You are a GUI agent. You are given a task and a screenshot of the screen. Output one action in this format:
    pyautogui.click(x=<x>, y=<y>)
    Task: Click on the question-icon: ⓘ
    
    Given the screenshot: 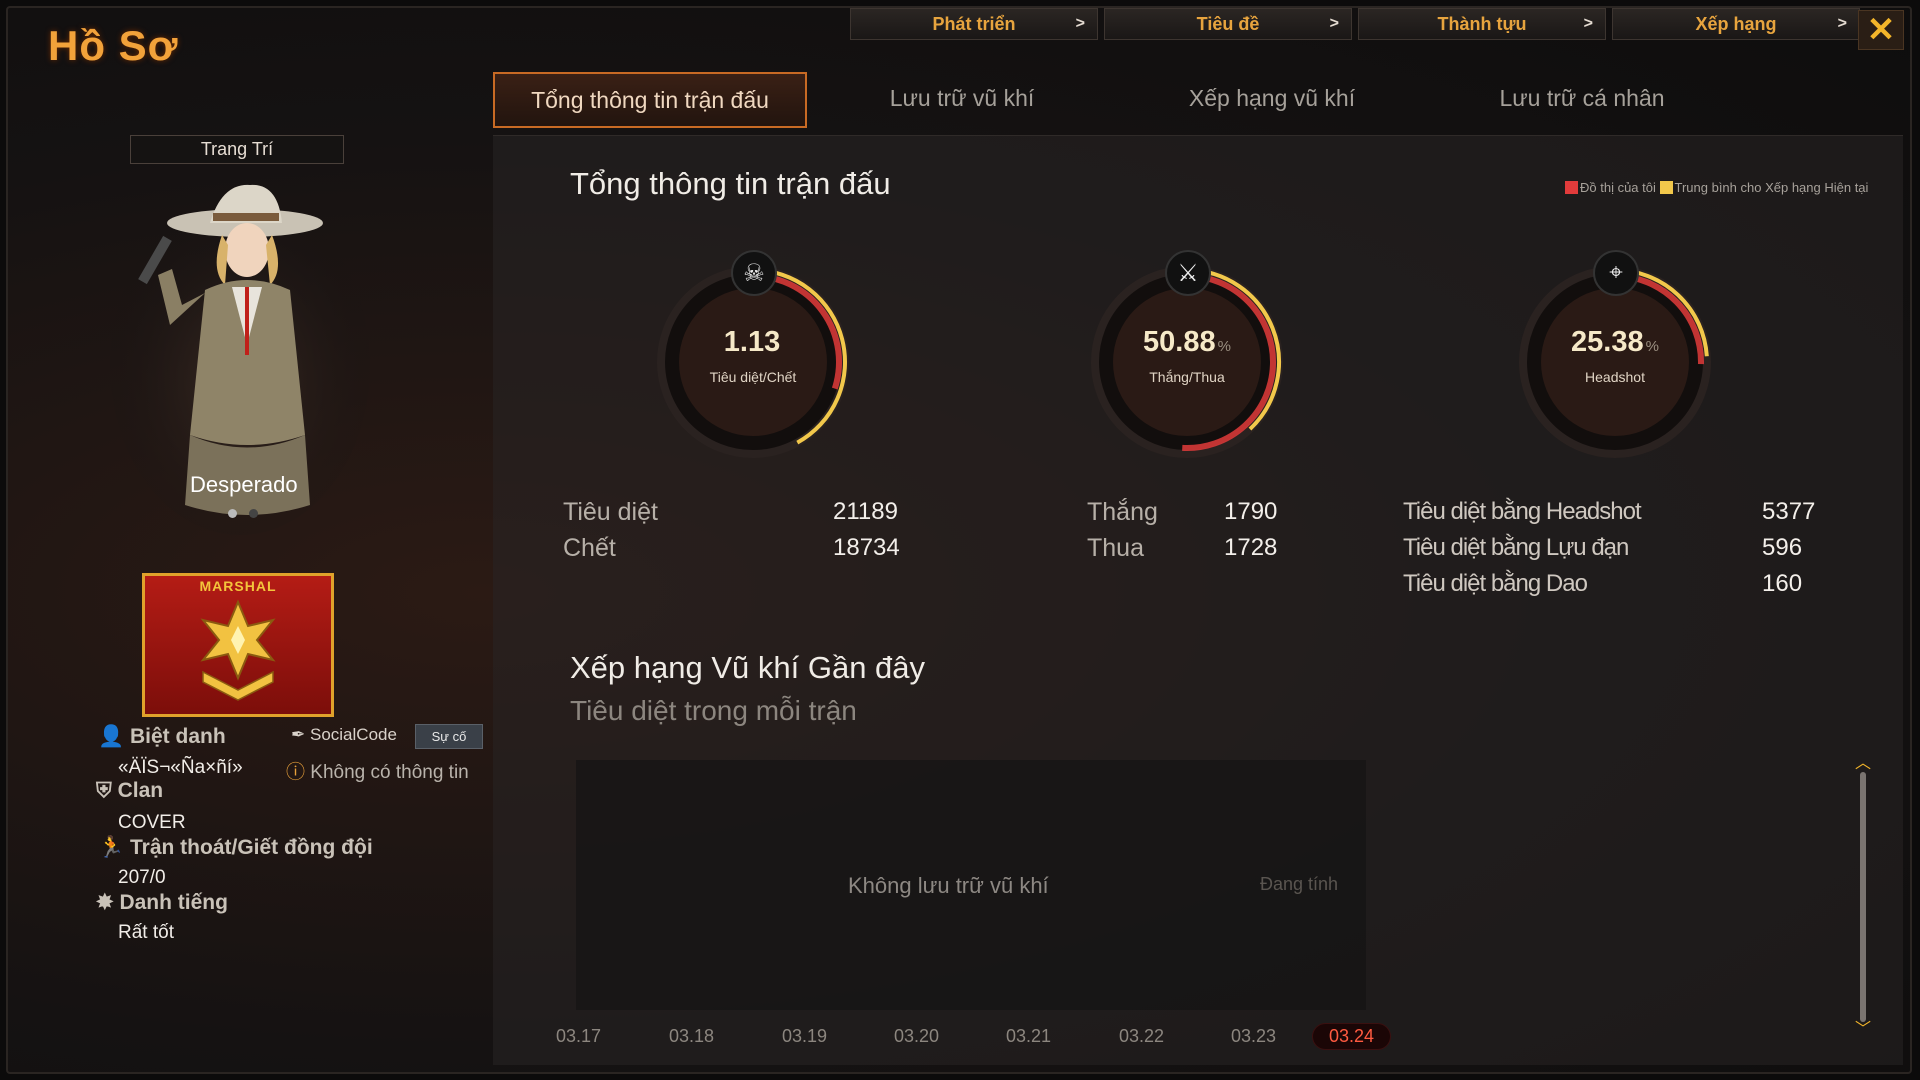 What is the action you would take?
    pyautogui.click(x=296, y=772)
    